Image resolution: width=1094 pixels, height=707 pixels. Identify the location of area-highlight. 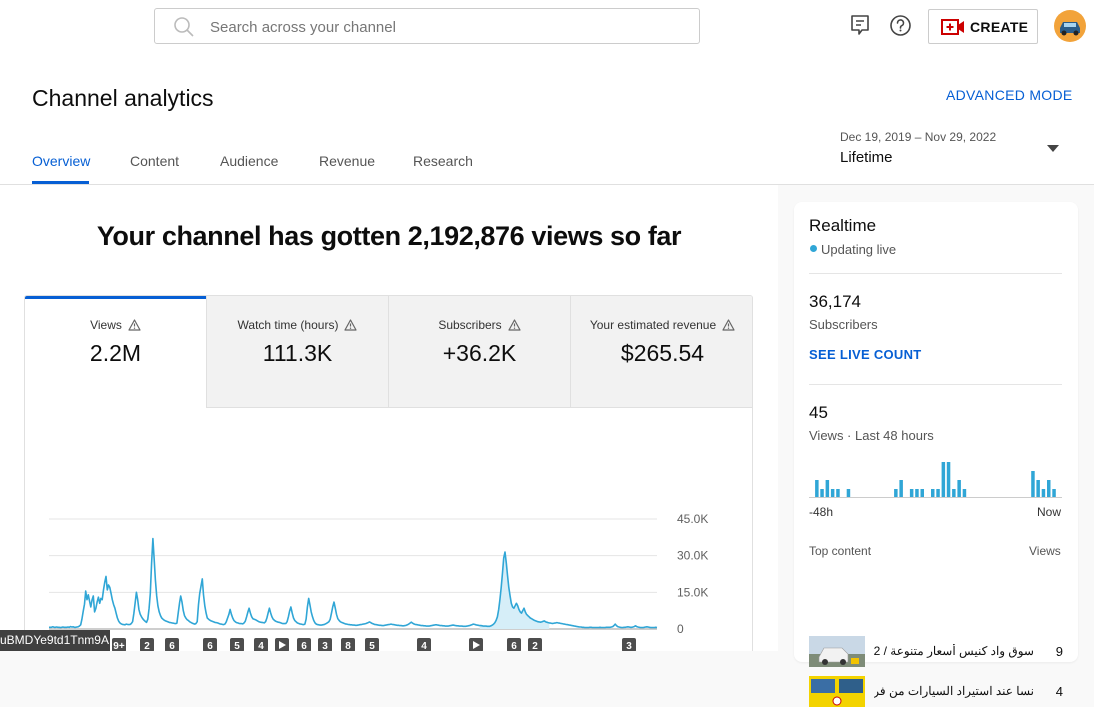
(514, 590).